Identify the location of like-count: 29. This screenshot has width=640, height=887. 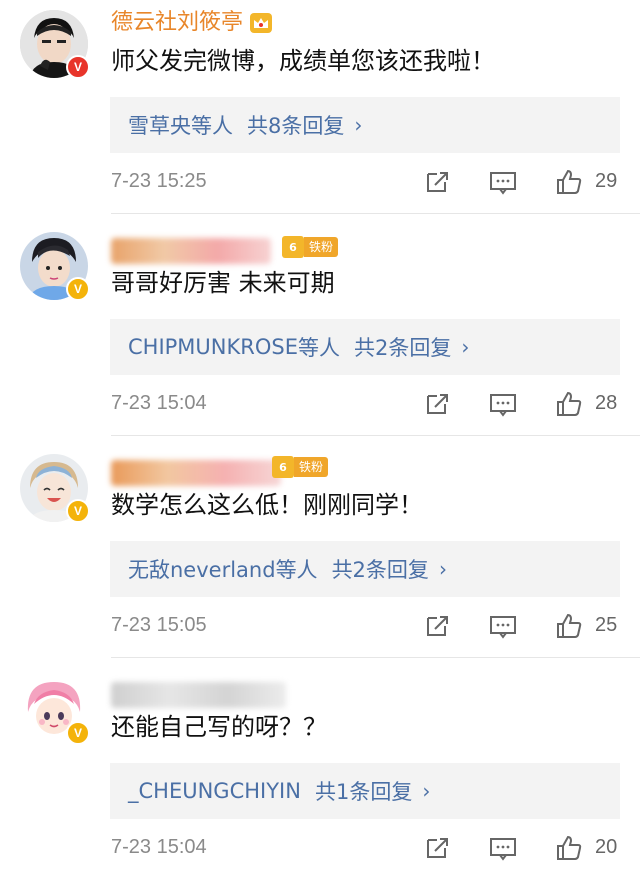
(606, 181).